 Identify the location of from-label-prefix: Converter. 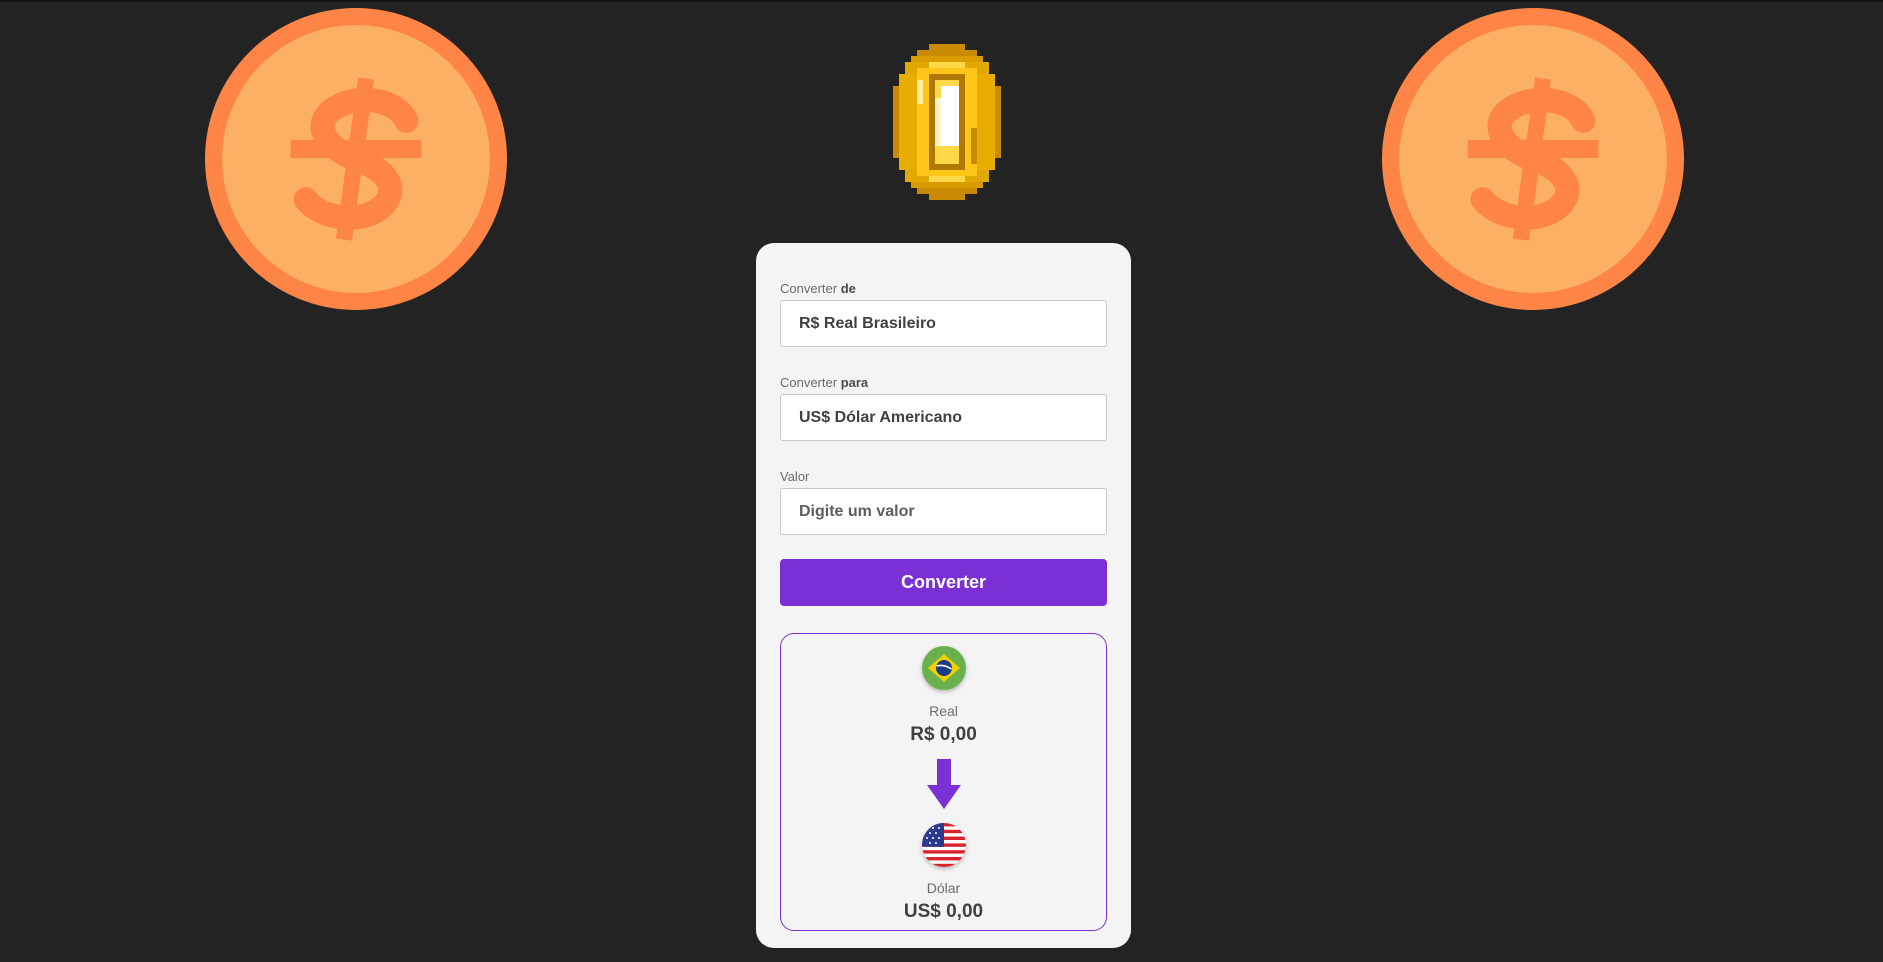
(809, 288).